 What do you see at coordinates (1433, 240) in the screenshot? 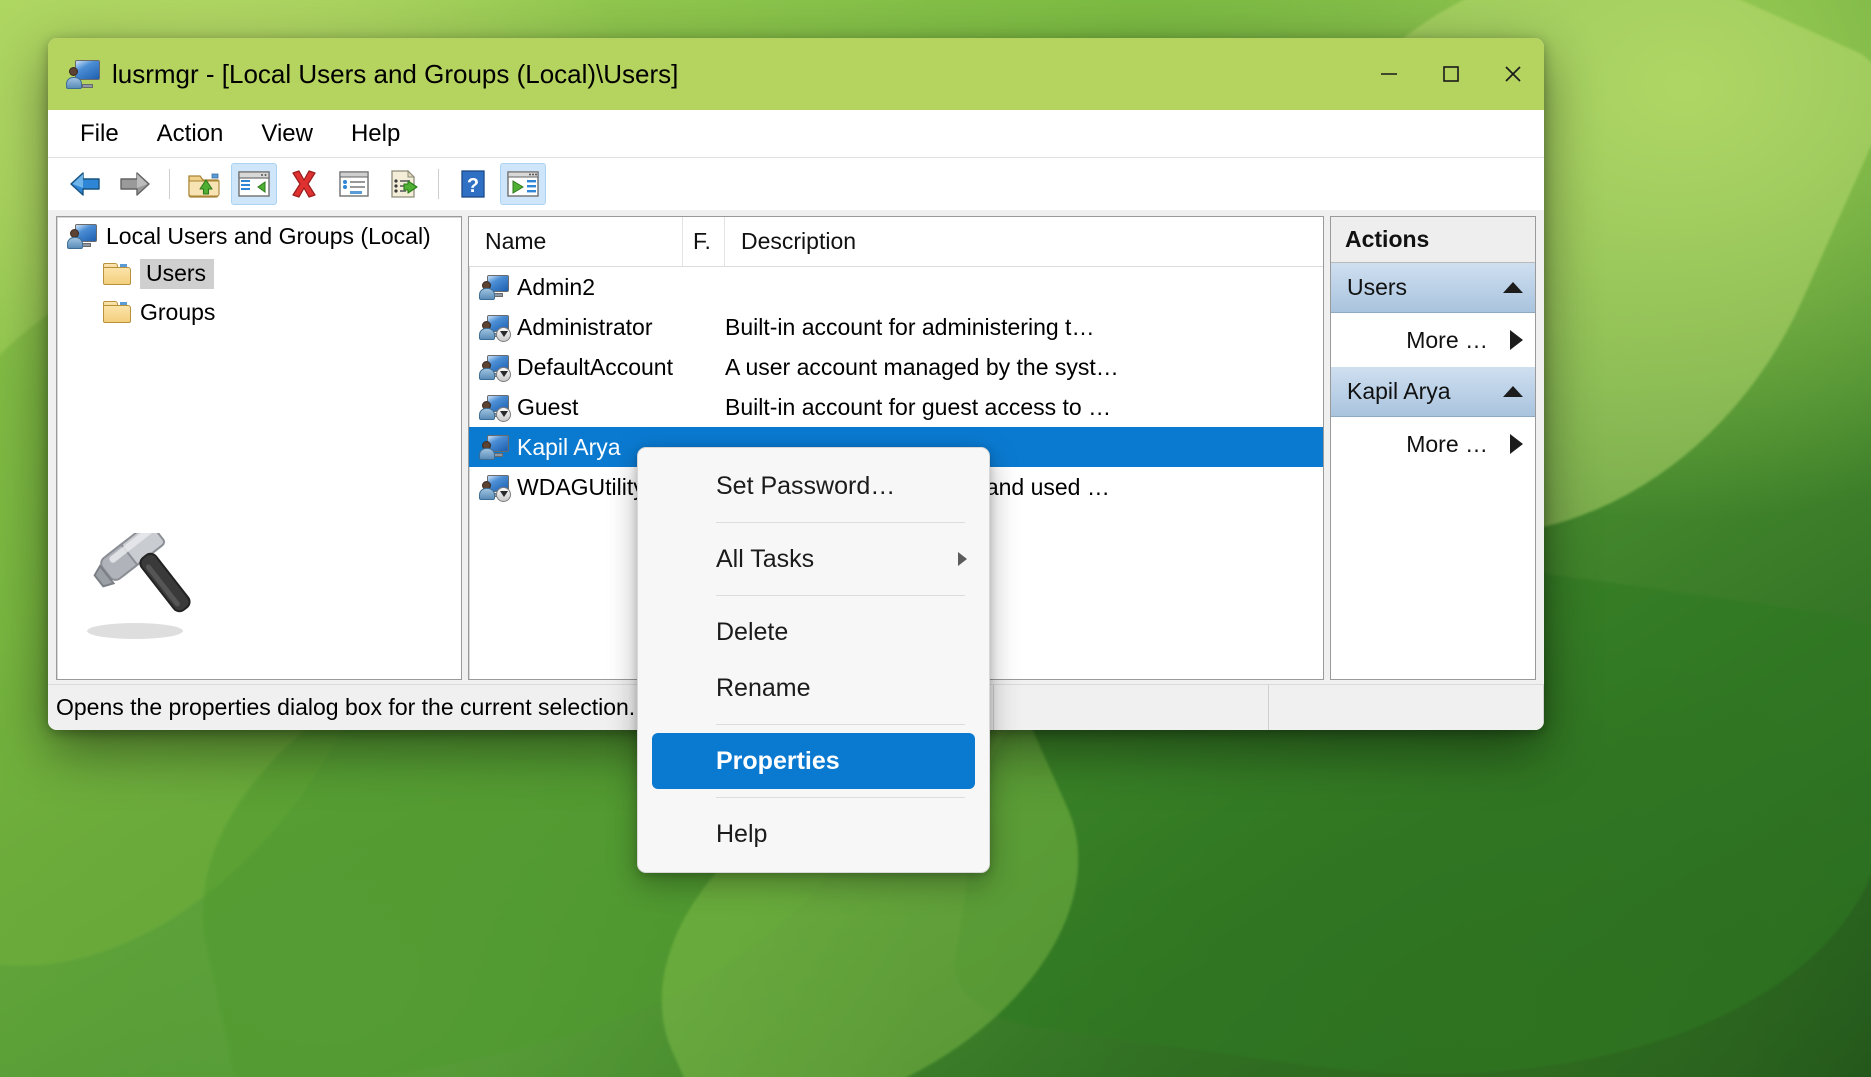
I see `actions-pane-title: Actions` at bounding box center [1433, 240].